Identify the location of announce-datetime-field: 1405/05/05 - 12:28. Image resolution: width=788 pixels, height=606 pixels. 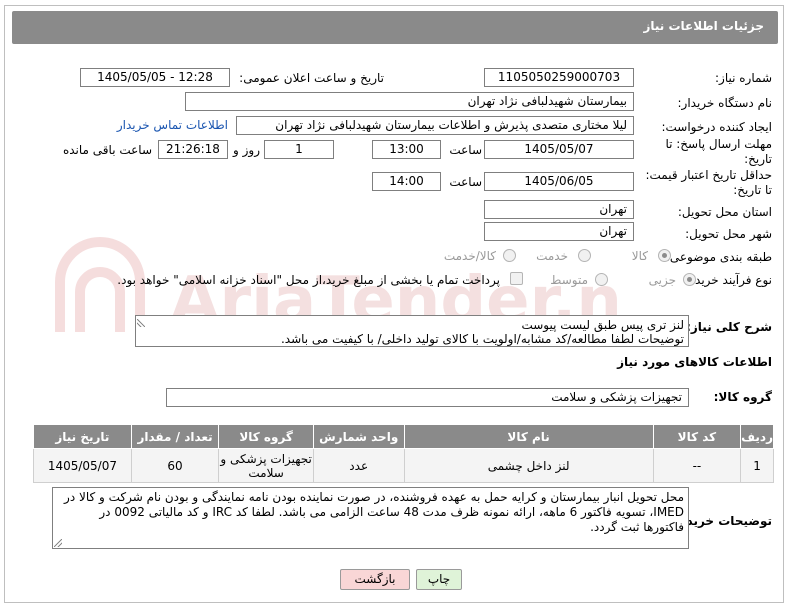
(155, 77).